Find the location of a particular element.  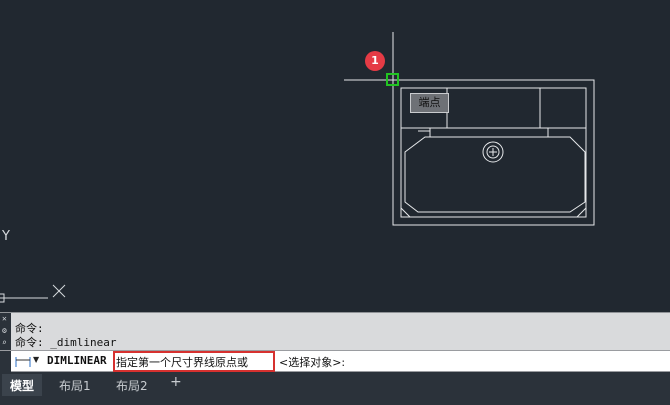

dimlinear-icon is located at coordinates (23, 362).